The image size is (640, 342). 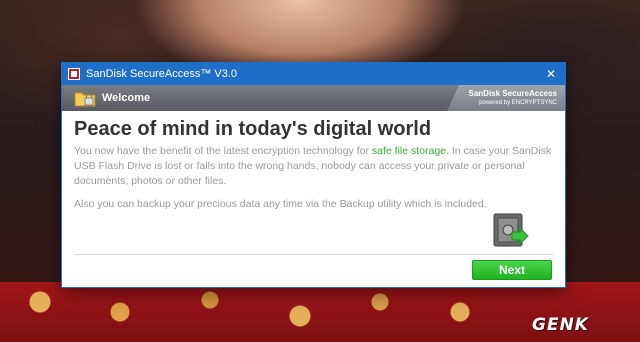 What do you see at coordinates (560, 325) in the screenshot?
I see `watermark-text: GENK` at bounding box center [560, 325].